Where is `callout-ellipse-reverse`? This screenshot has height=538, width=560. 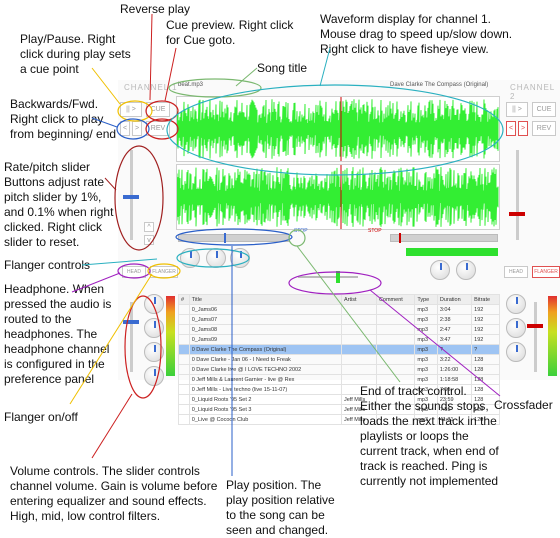 callout-ellipse-reverse is located at coordinates (162, 129).